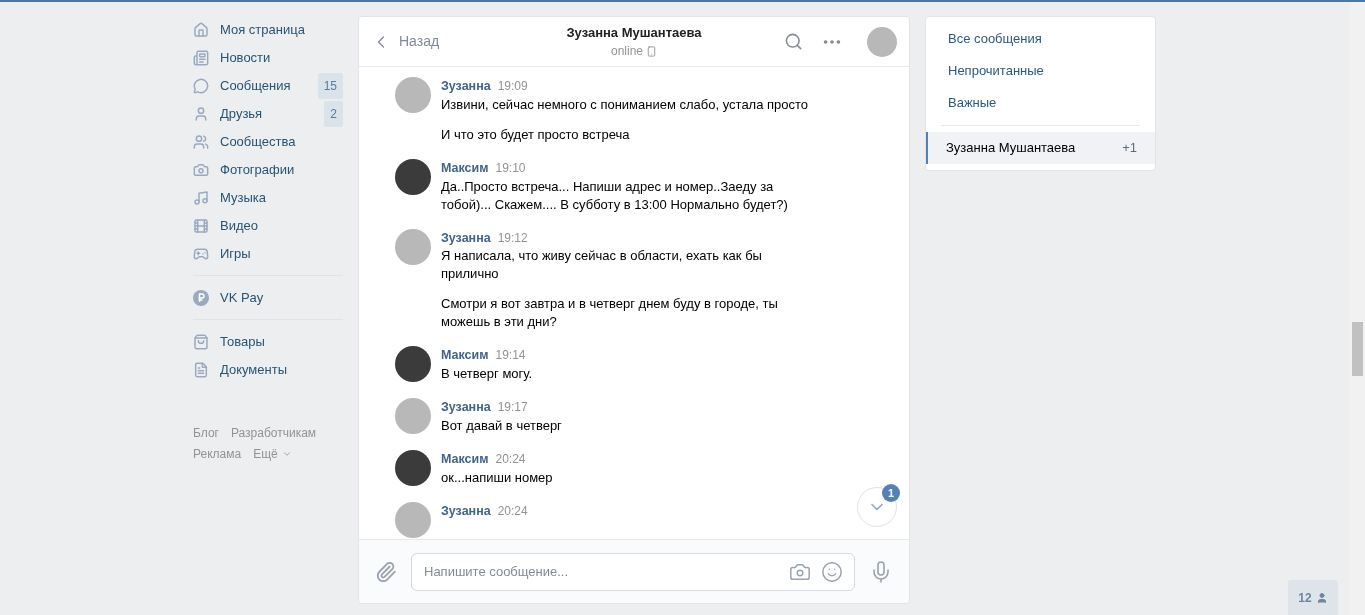 The image size is (1365, 615). Describe the element at coordinates (333, 114) in the screenshot. I see `count-badge: 2` at that location.